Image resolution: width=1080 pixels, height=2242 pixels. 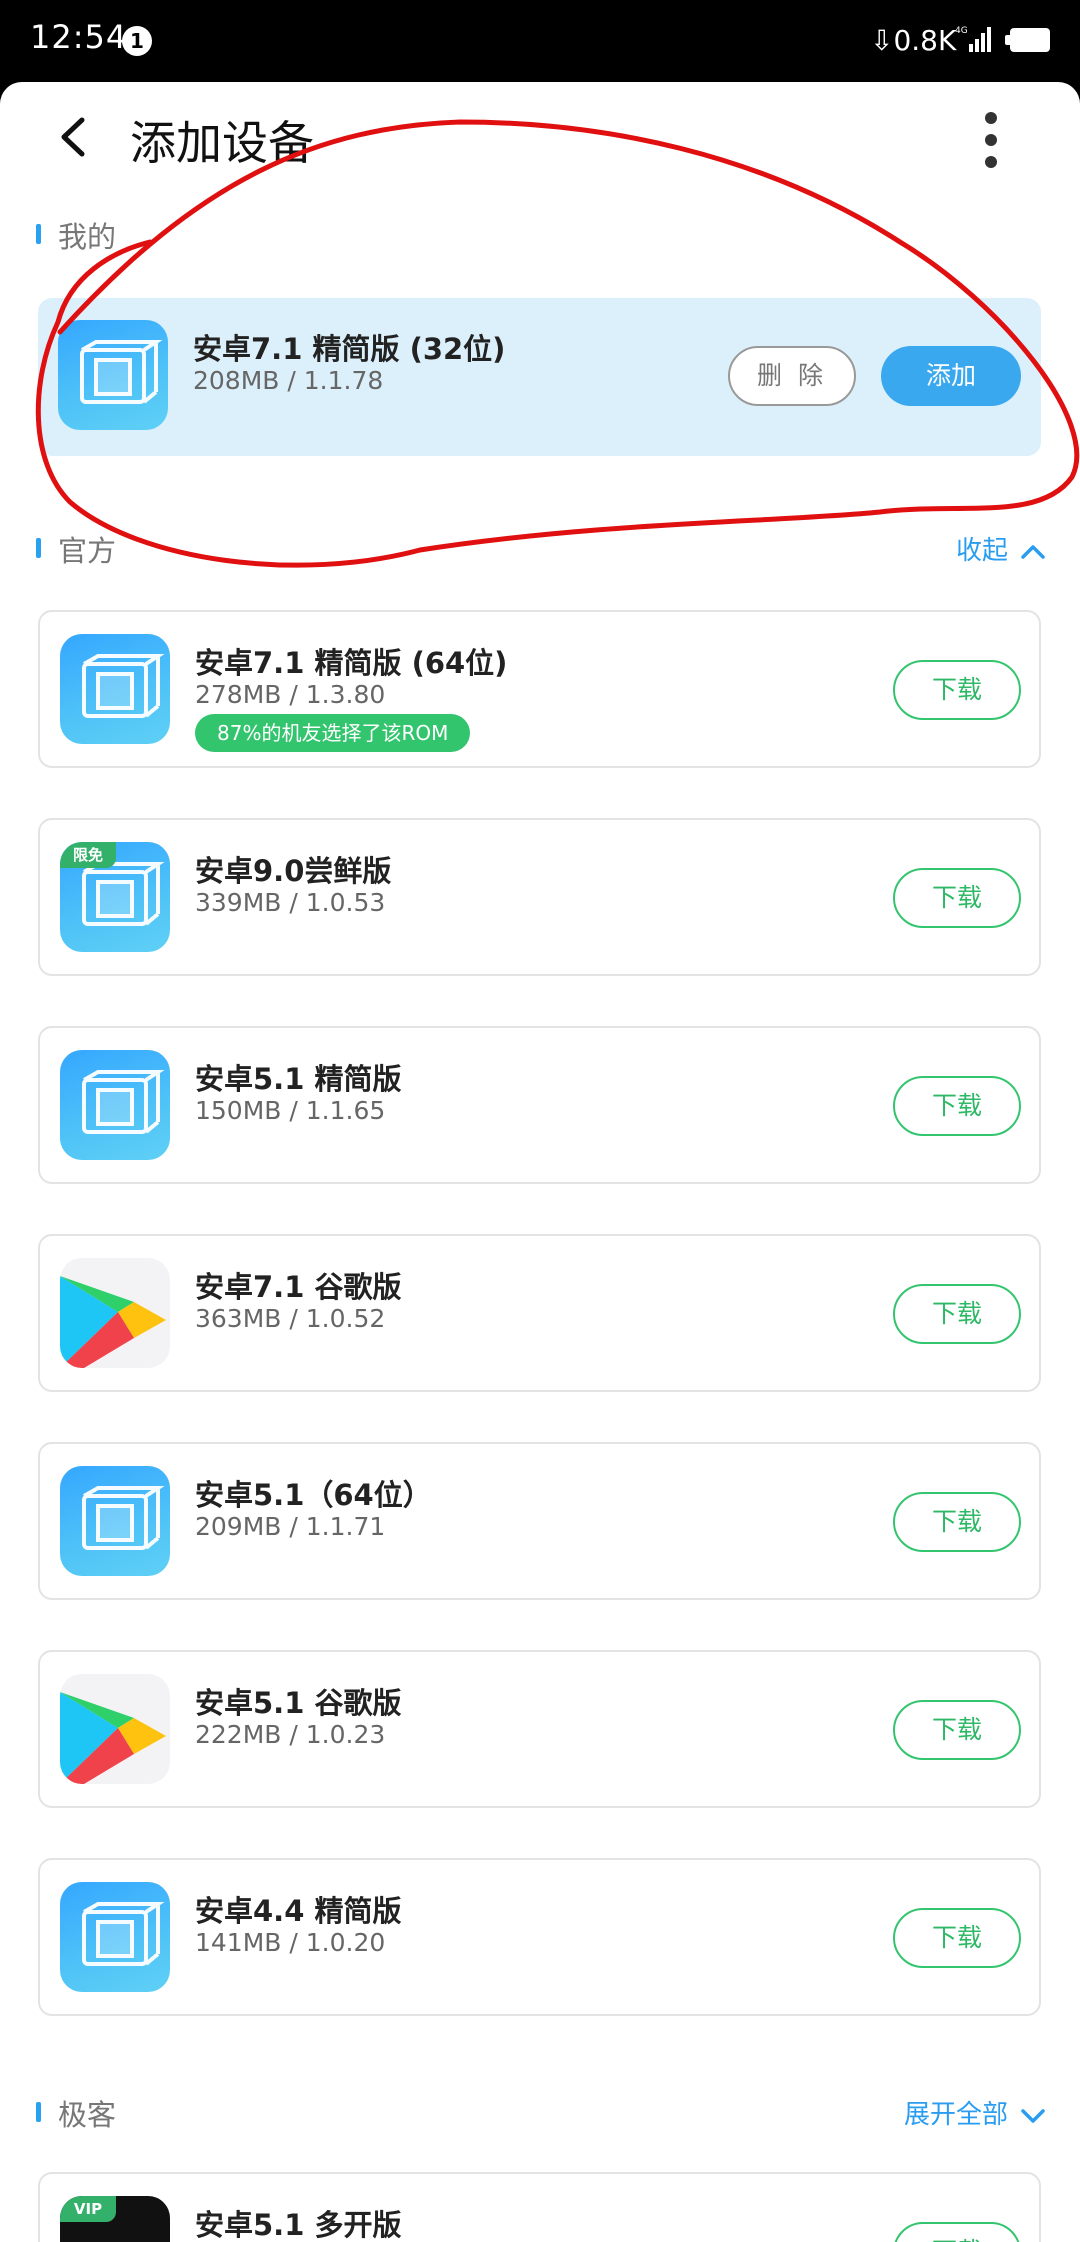 I want to click on collapse-label: 收起, so click(x=981, y=551).